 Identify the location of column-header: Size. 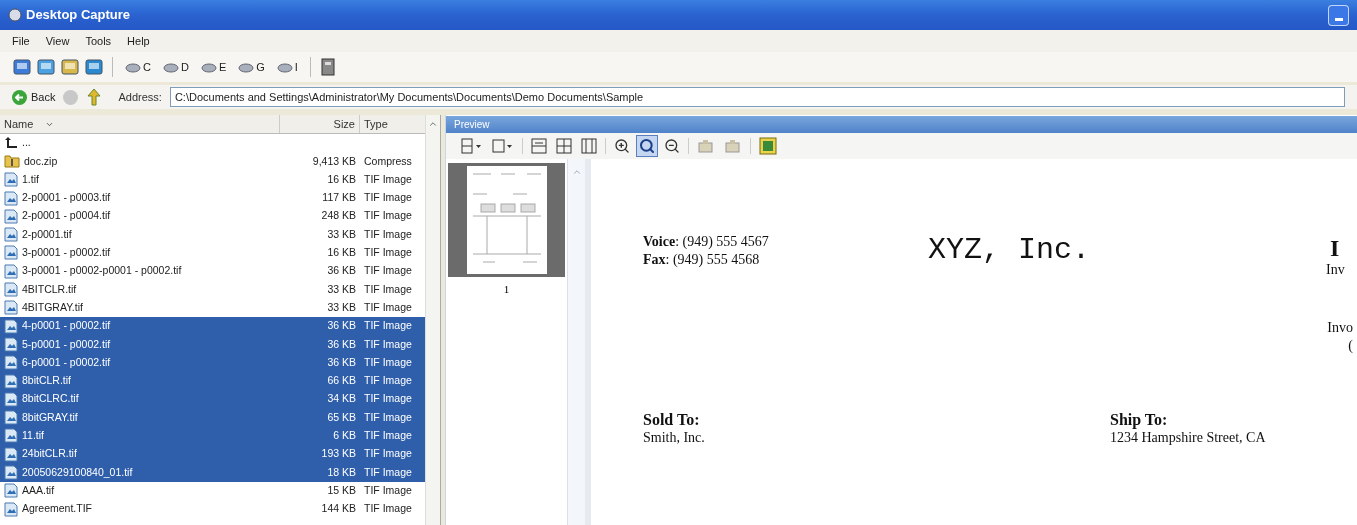
(320, 124).